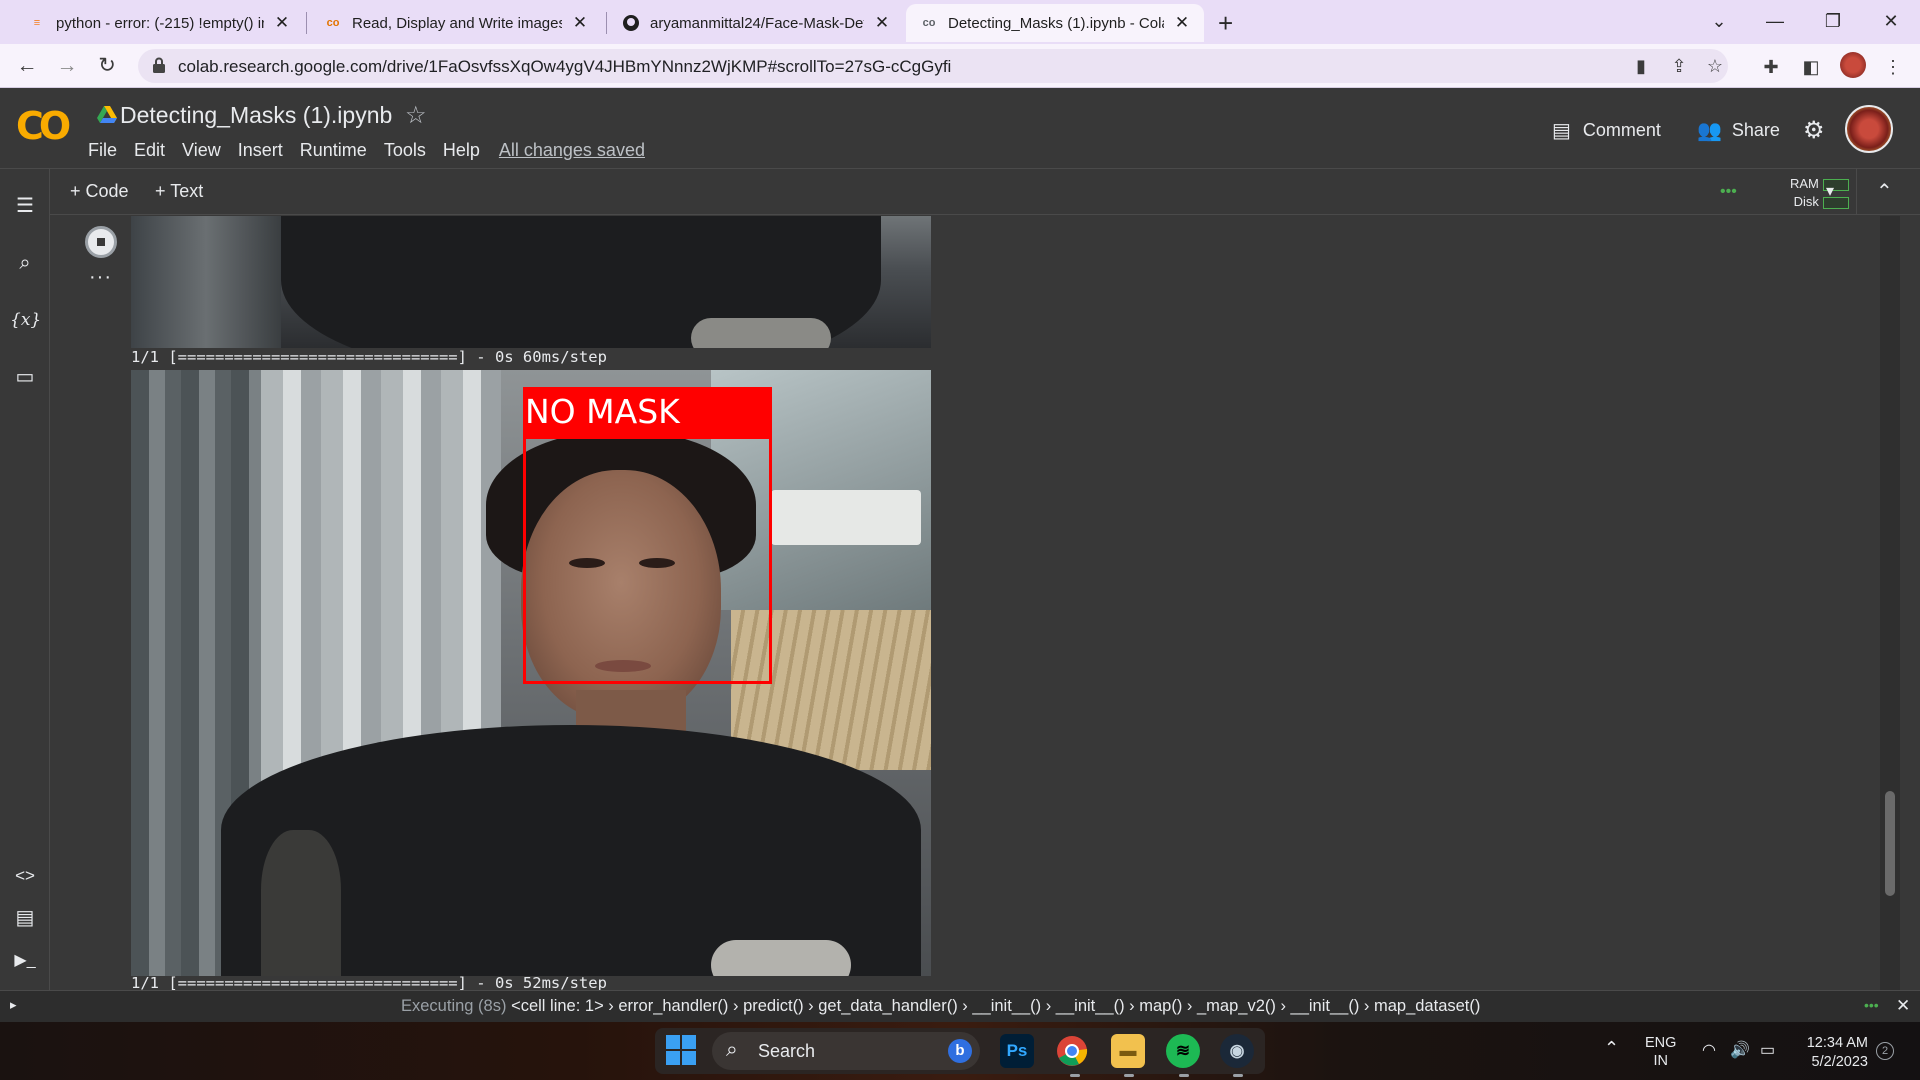 This screenshot has height=1080, width=1920. What do you see at coordinates (1890, 603) in the screenshot?
I see `notebook-scrollbar` at bounding box center [1890, 603].